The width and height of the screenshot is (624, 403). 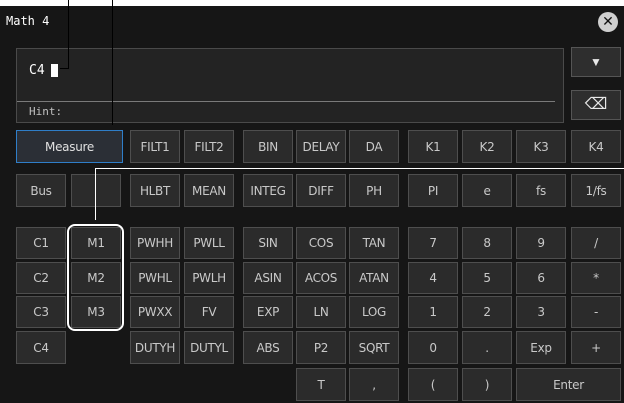 I want to click on key-1-over-fs: 1/fs, so click(x=596, y=190).